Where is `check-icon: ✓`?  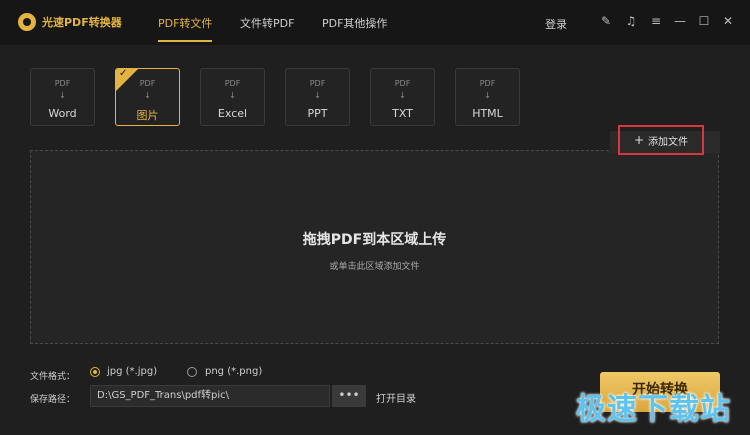
check-icon: ✓ is located at coordinates (123, 73).